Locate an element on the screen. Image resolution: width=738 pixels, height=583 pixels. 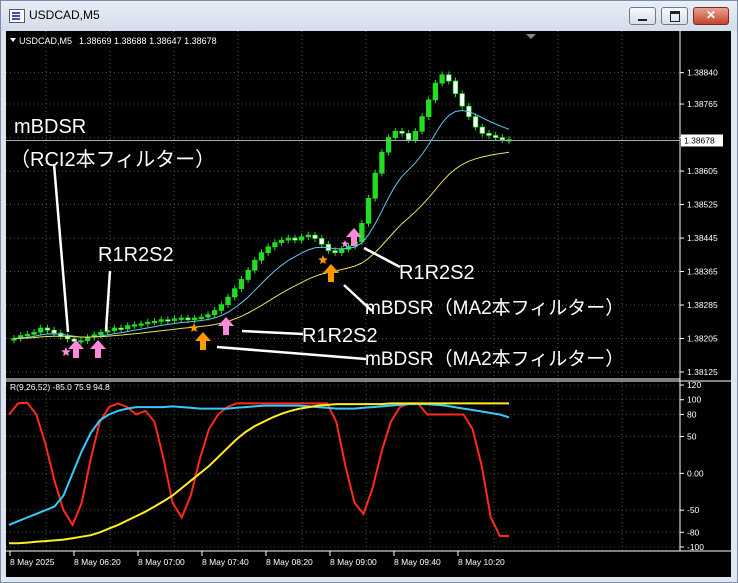
price-tick-label: 1.38765 is located at coordinates (702, 104).